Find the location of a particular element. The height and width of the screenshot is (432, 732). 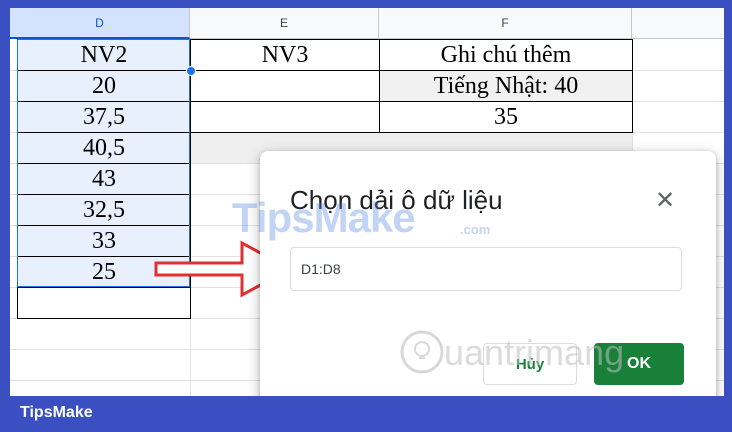

footer-bar is located at coordinates (366, 414).